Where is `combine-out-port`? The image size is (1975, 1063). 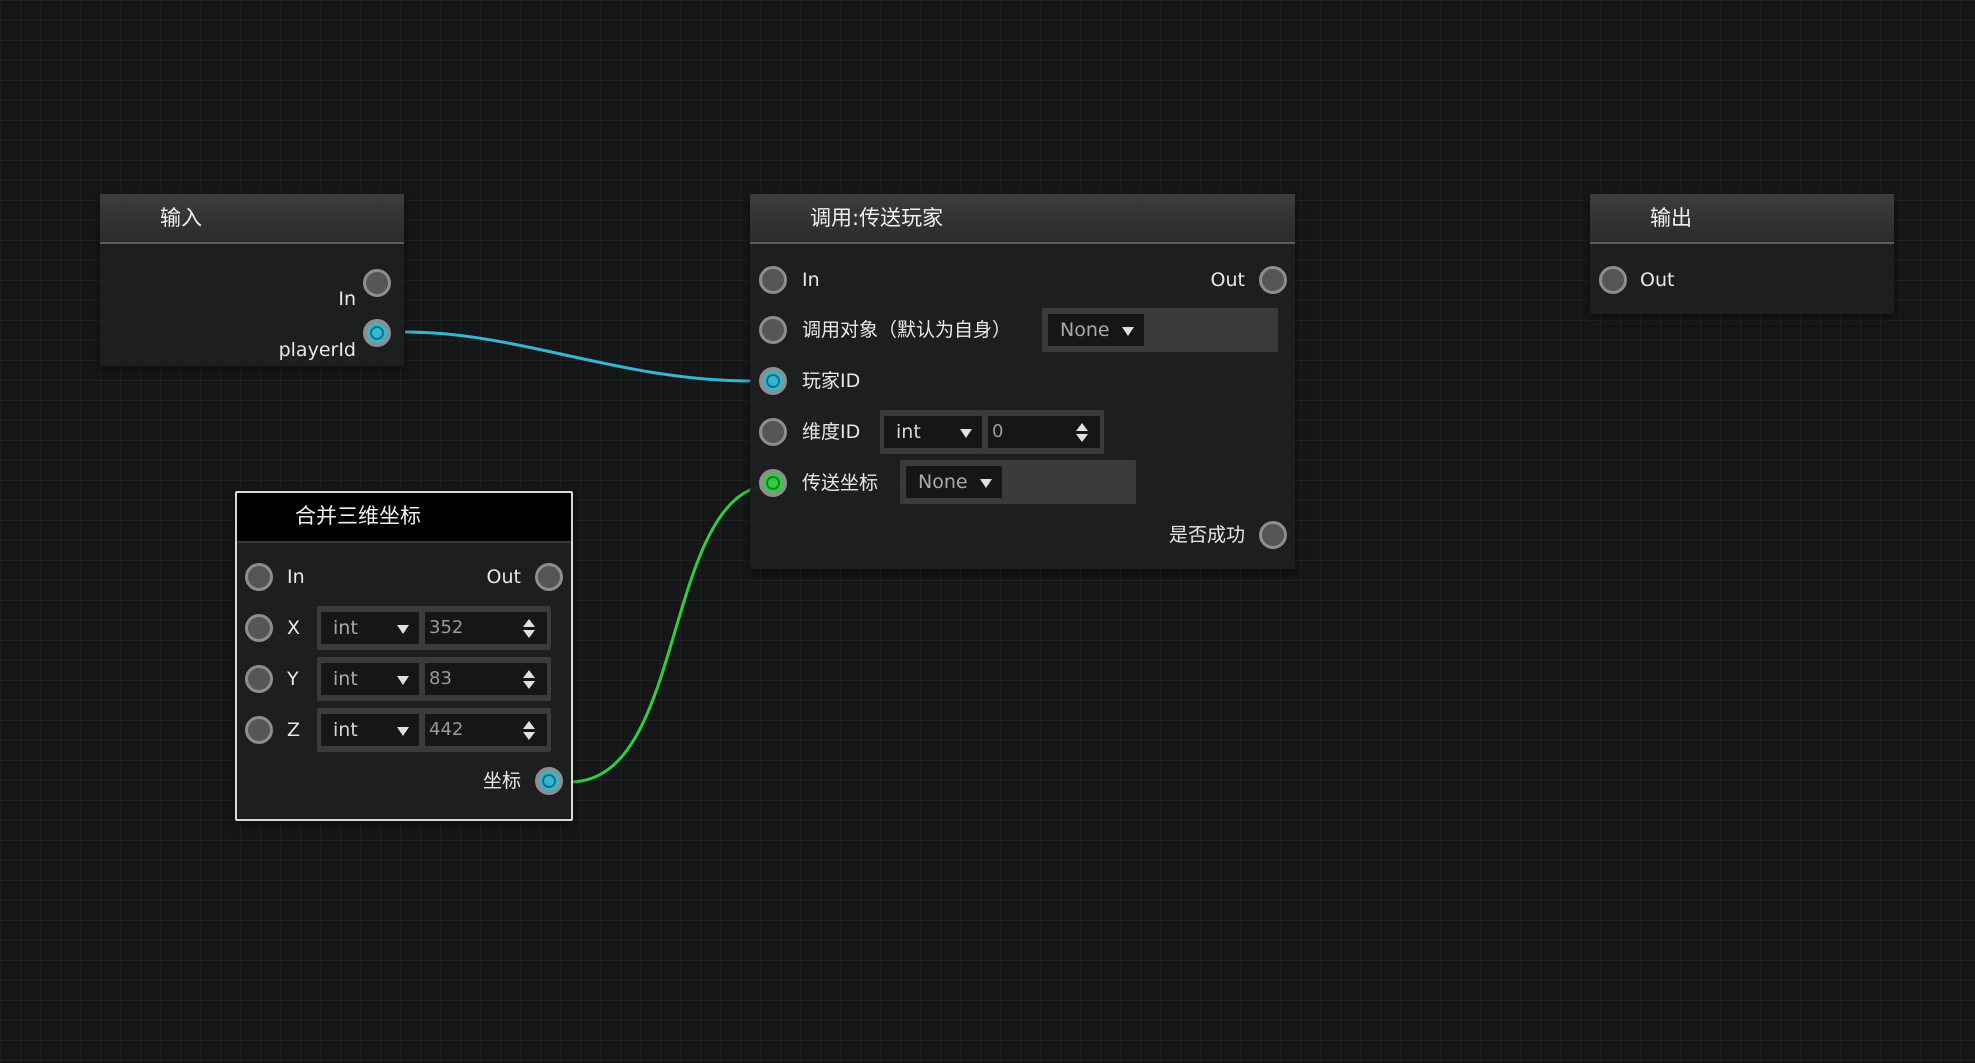
combine-out-port is located at coordinates (549, 577).